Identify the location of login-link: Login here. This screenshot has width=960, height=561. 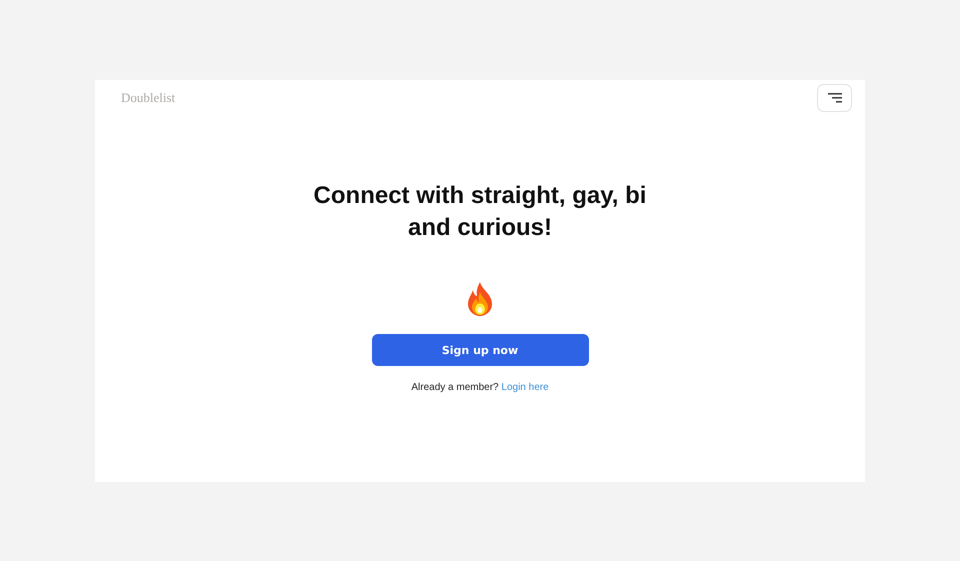
(525, 387).